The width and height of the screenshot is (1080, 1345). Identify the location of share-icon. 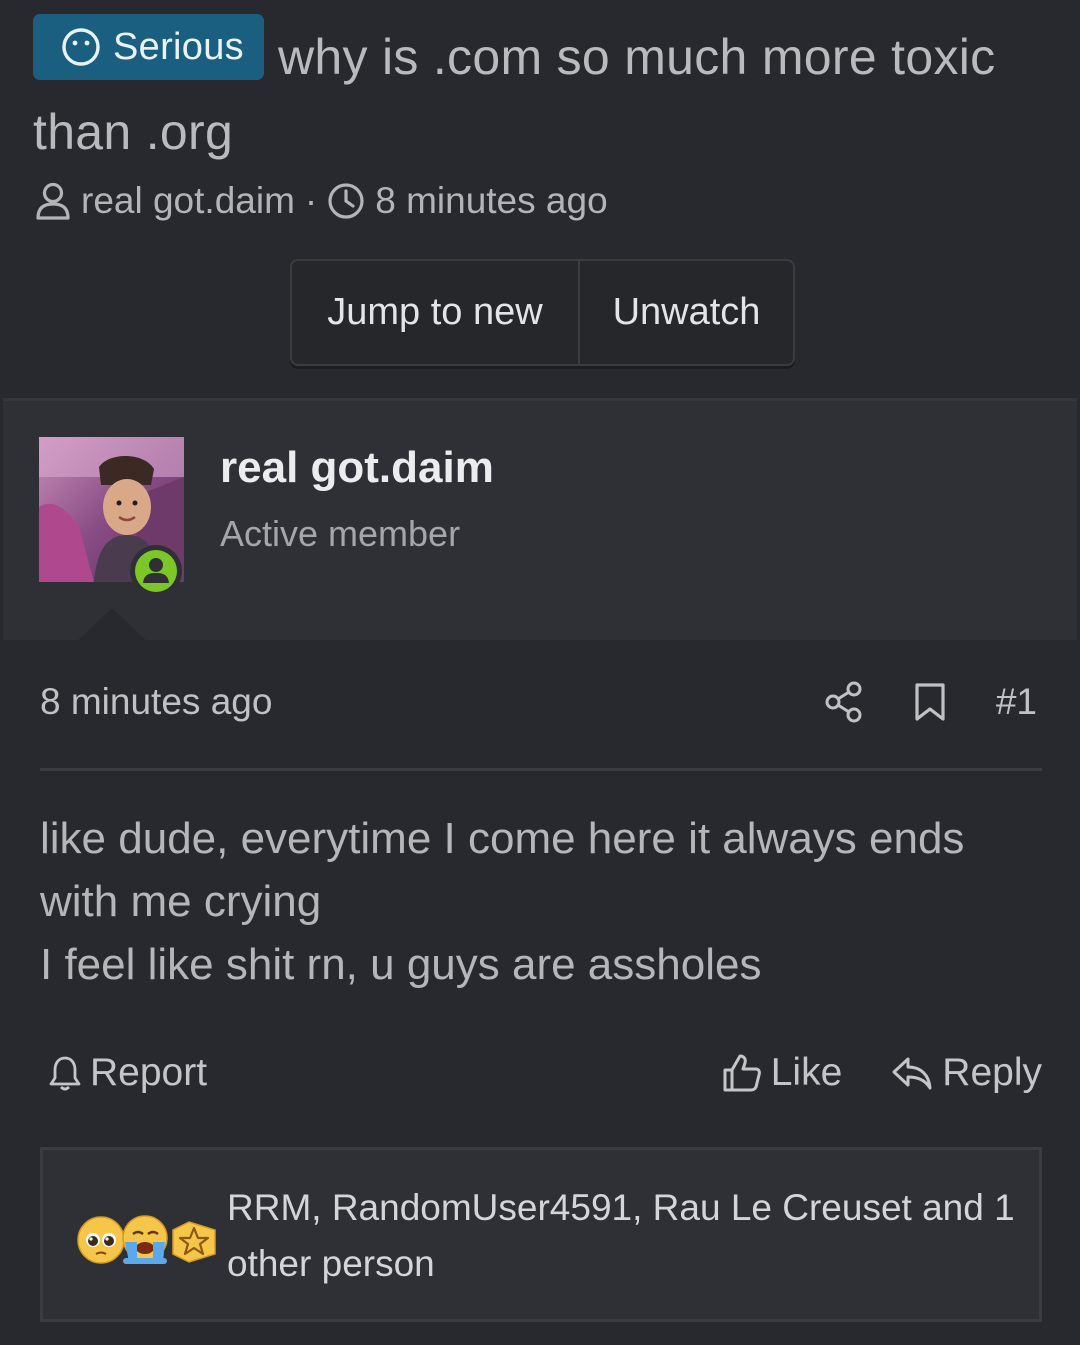
(844, 702).